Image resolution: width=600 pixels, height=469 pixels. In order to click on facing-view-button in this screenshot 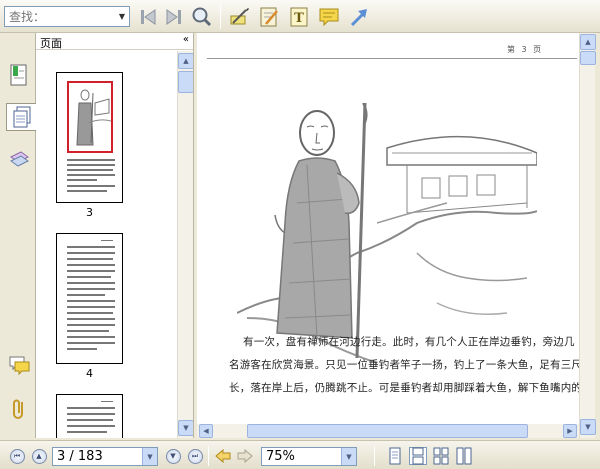, I will do `click(441, 456)`.